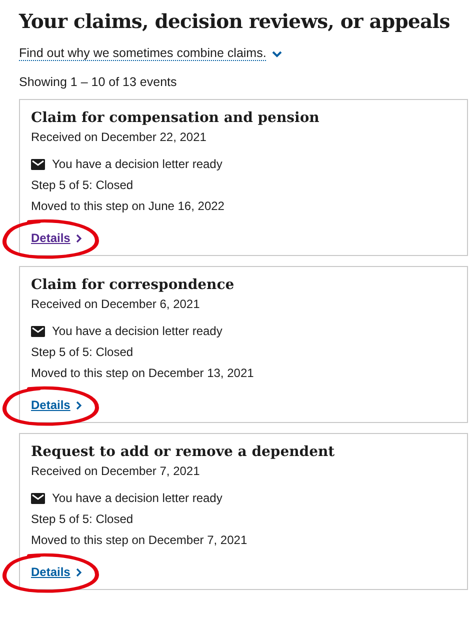 Image resolution: width=474 pixels, height=625 pixels. I want to click on results-summary: Showing 1 – 10 of 13 events, so click(98, 82).